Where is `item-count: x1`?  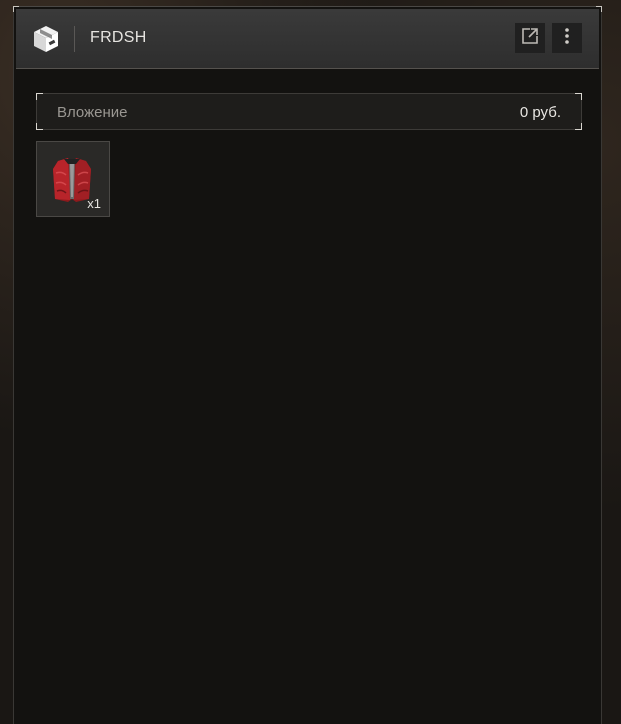 item-count: x1 is located at coordinates (94, 203).